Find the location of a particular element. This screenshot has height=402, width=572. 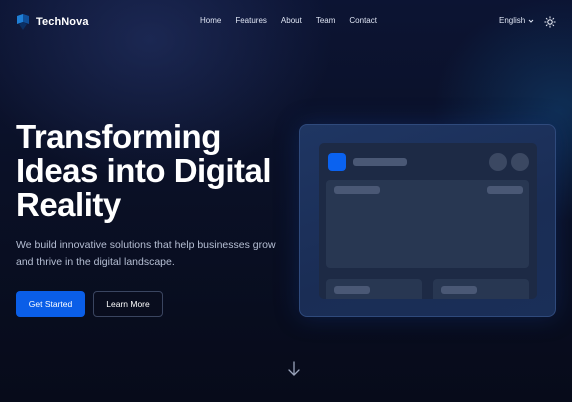

brand-logo: TechNova is located at coordinates (52, 22).